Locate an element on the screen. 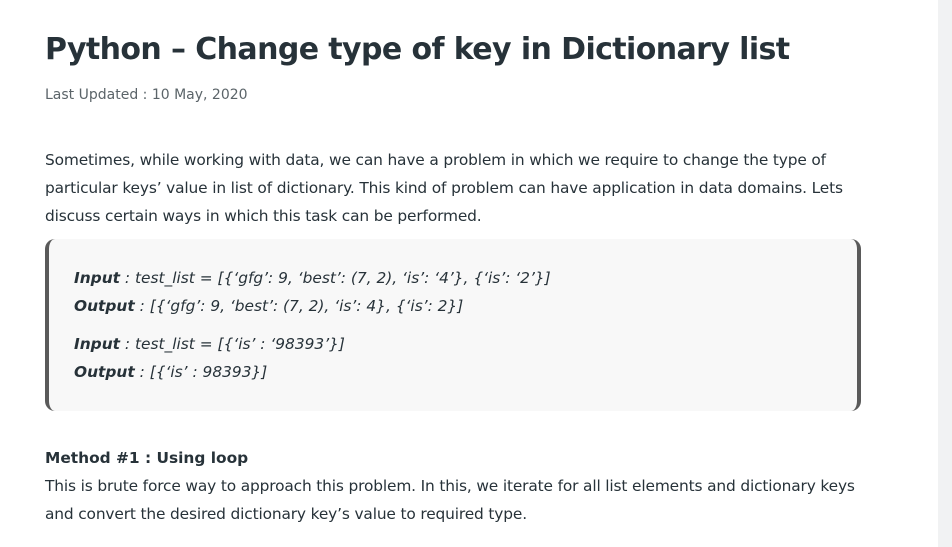 This screenshot has height=547, width=952. example-text: : [{‘is’ : 98393}] is located at coordinates (201, 372).